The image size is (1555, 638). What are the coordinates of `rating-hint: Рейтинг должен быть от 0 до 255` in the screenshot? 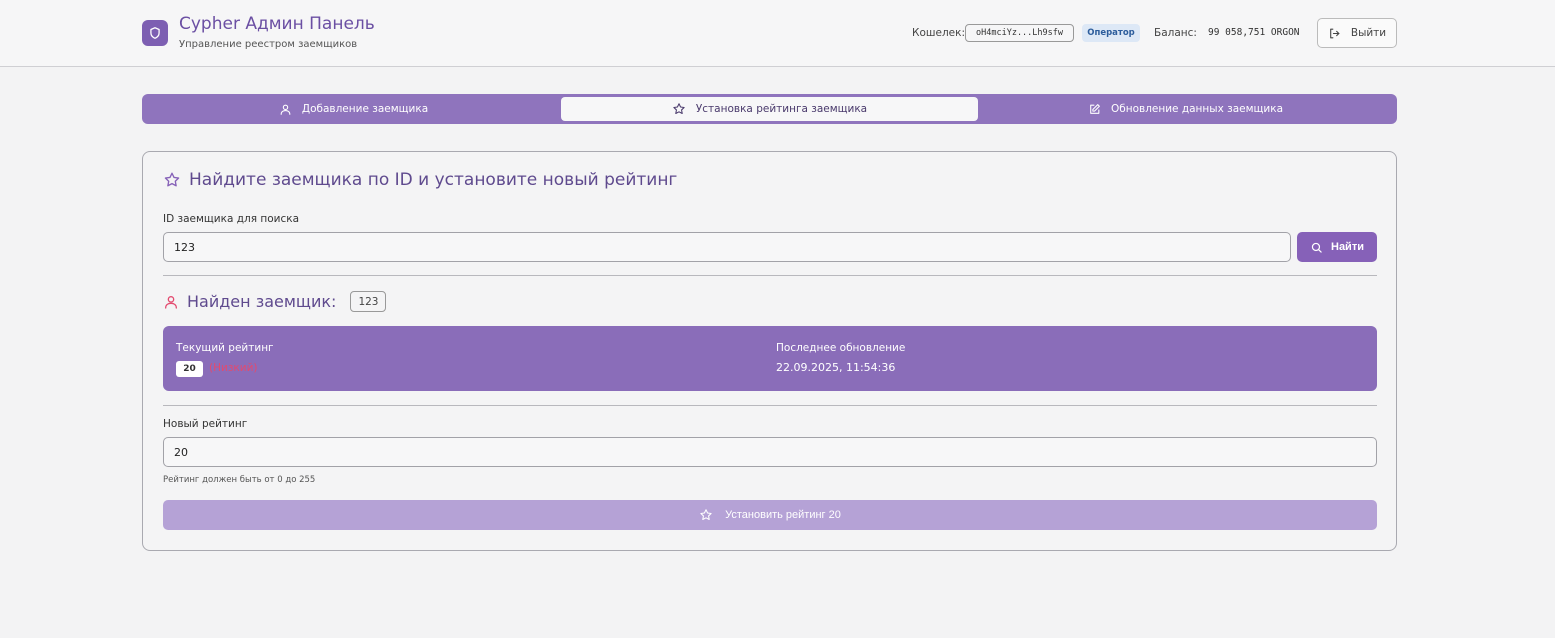 It's located at (239, 480).